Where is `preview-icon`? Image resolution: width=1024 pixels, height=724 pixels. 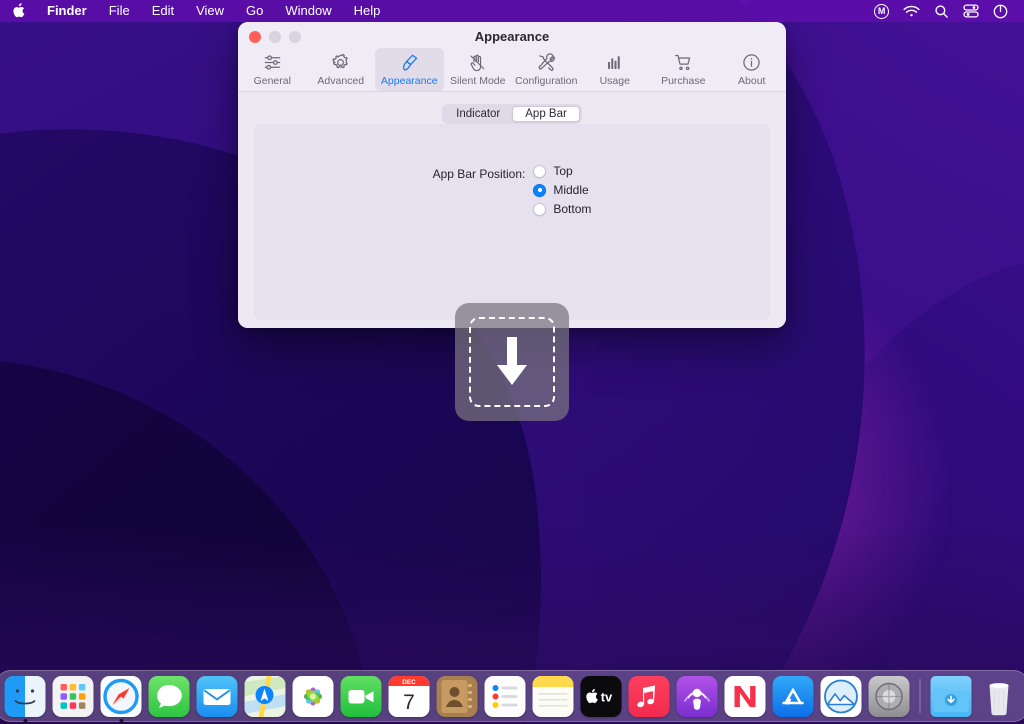 preview-icon is located at coordinates (841, 696).